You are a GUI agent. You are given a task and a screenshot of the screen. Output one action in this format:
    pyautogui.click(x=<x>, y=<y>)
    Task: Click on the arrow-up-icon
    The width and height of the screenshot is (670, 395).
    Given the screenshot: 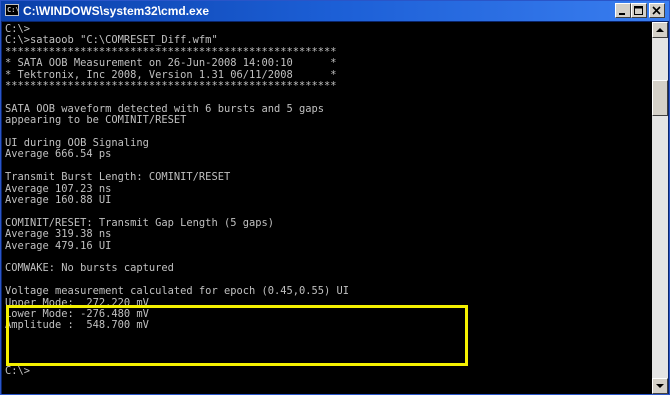 What is the action you would take?
    pyautogui.click(x=660, y=30)
    